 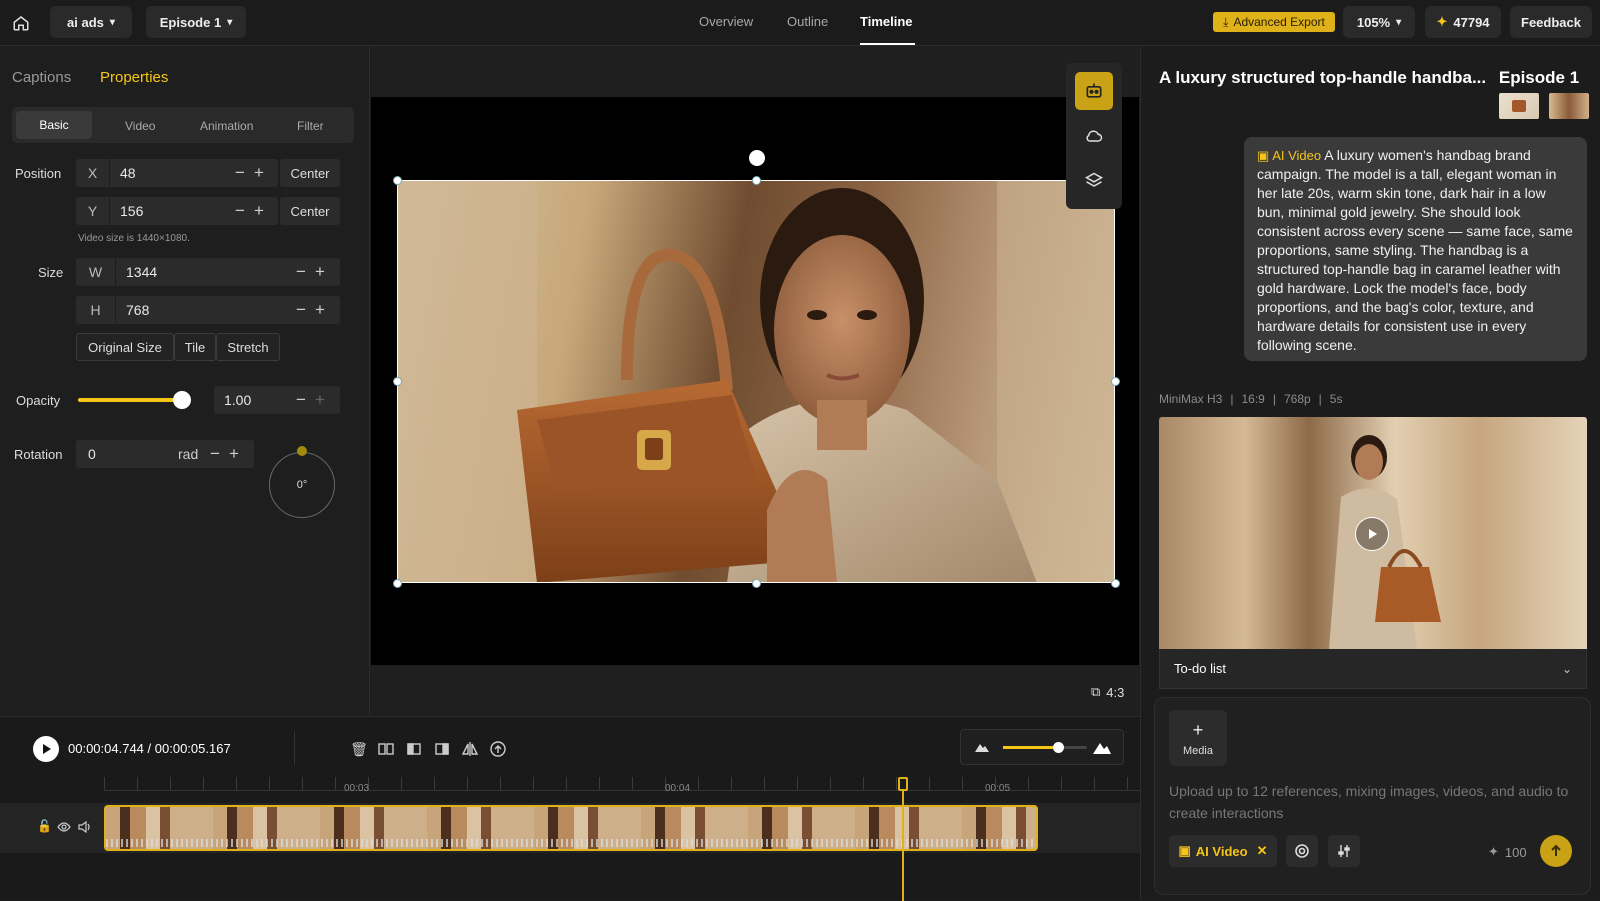 What do you see at coordinates (165, 454) in the screenshot?
I see `rotation-field: 0 rad` at bounding box center [165, 454].